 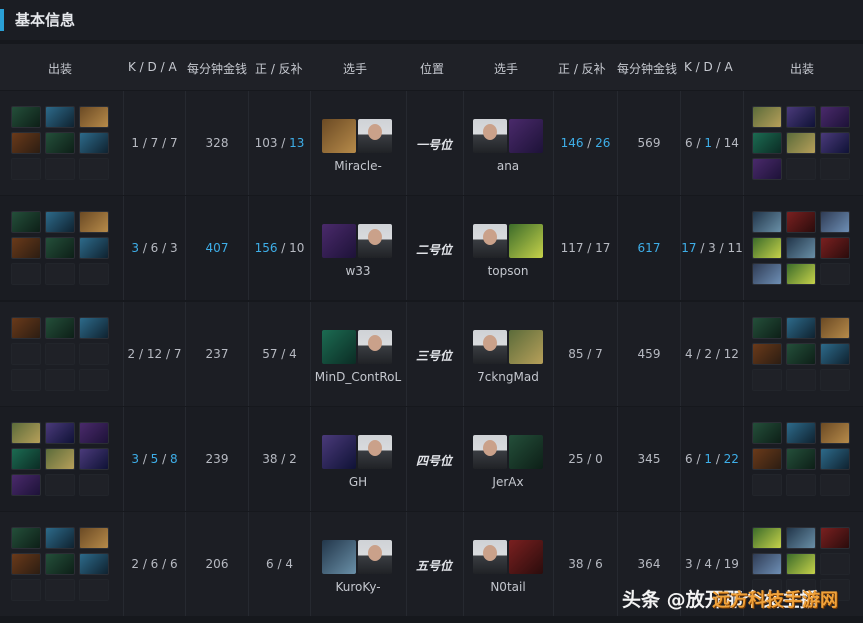 I want to click on player-name: topson, so click(x=508, y=271).